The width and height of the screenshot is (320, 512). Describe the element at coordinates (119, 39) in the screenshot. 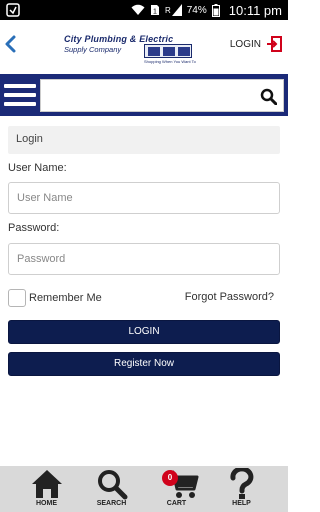

I see `logo-title: City Plumbing & Electric` at that location.